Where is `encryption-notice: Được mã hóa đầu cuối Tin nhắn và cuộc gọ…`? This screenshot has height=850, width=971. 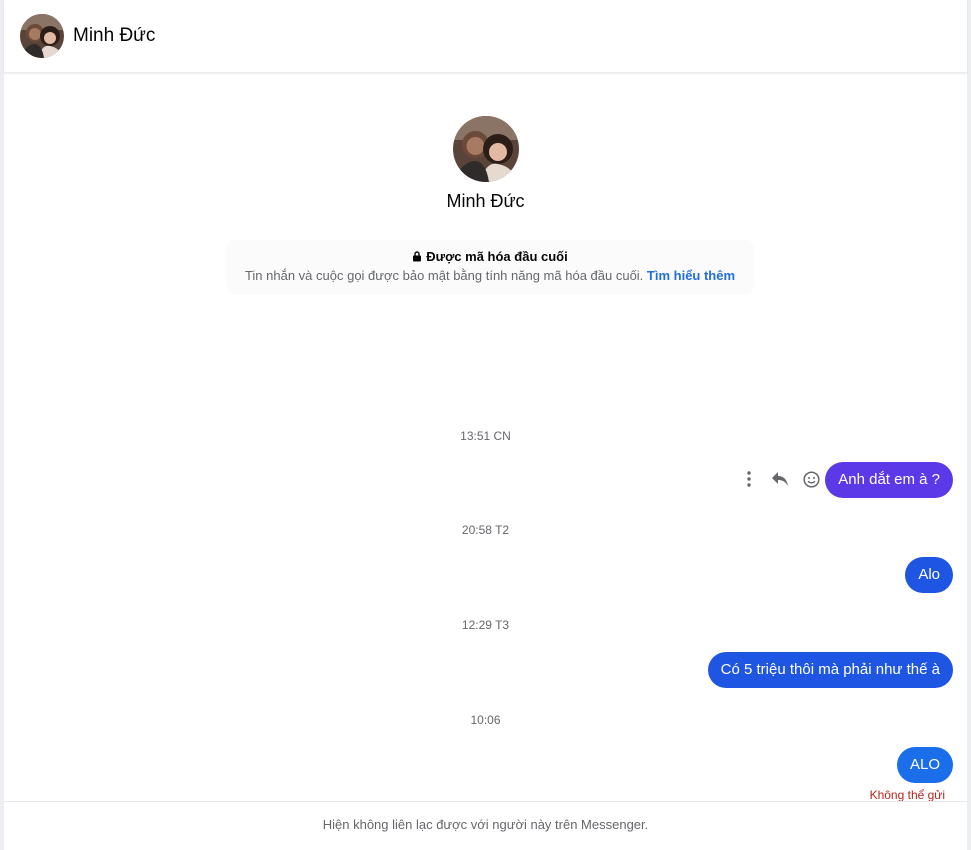 encryption-notice: Được mã hóa đầu cuối Tin nhắn và cuộc gọ… is located at coordinates (490, 267).